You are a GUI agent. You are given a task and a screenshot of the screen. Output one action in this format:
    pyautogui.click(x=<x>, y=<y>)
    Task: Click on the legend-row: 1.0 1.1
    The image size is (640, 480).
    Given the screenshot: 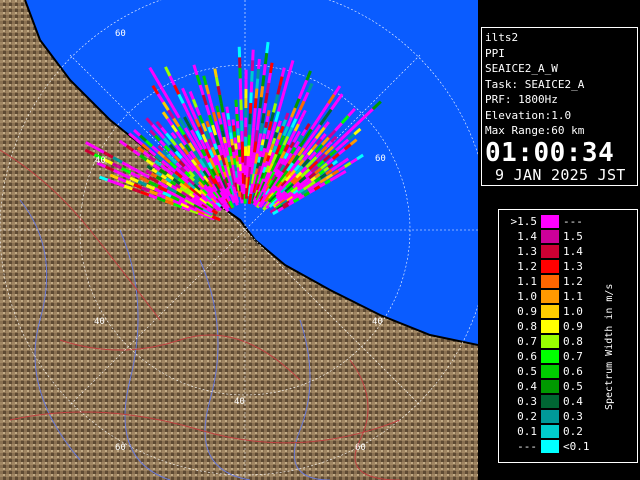 What is the action you would take?
    pyautogui.click(x=568, y=296)
    